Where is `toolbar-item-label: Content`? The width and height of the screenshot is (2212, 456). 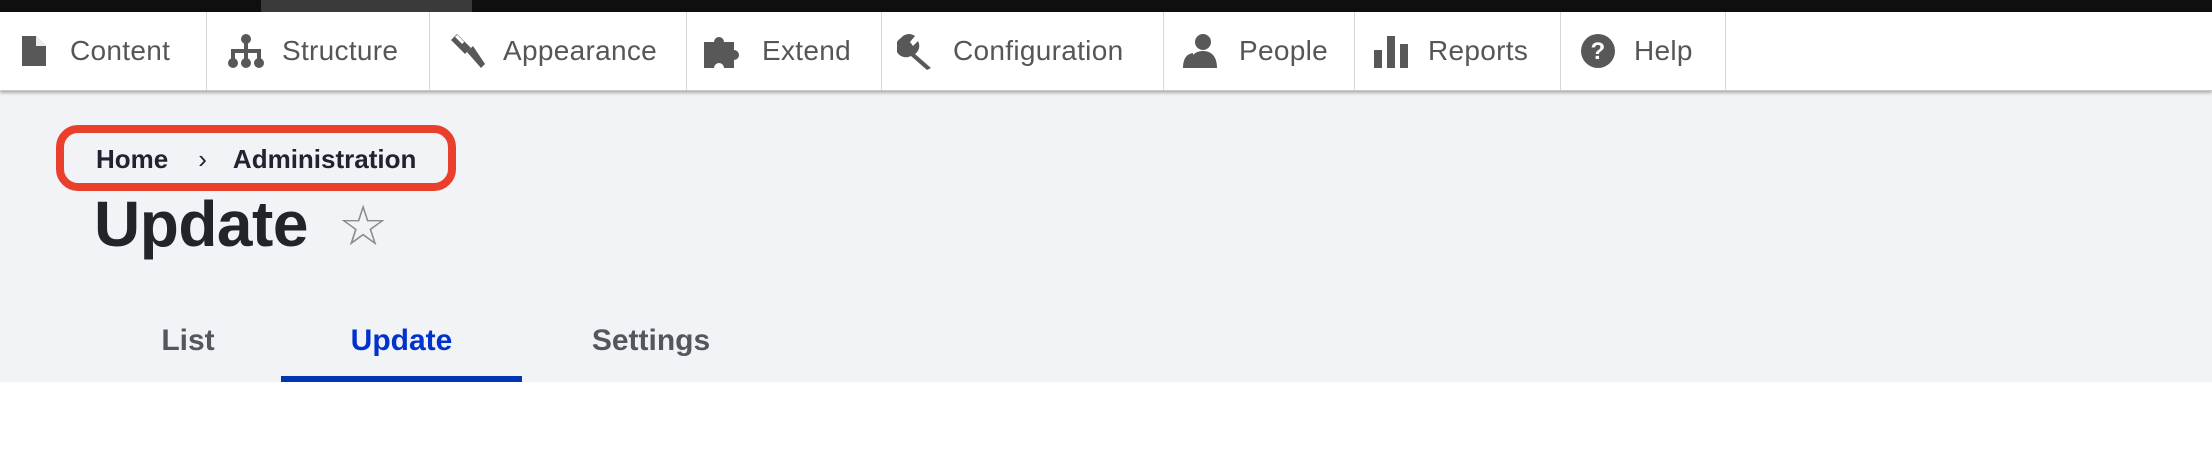
toolbar-item-label: Content is located at coordinates (120, 50).